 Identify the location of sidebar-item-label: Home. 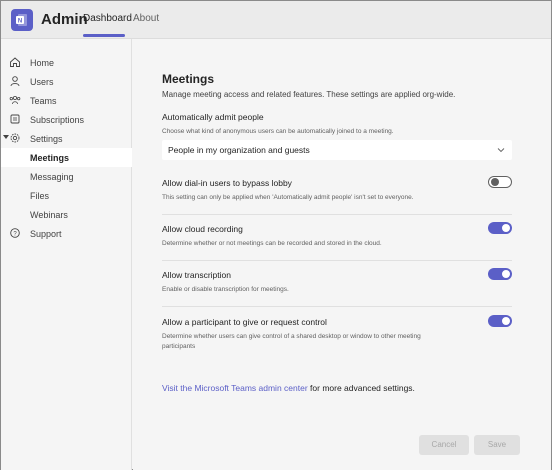
(42, 63).